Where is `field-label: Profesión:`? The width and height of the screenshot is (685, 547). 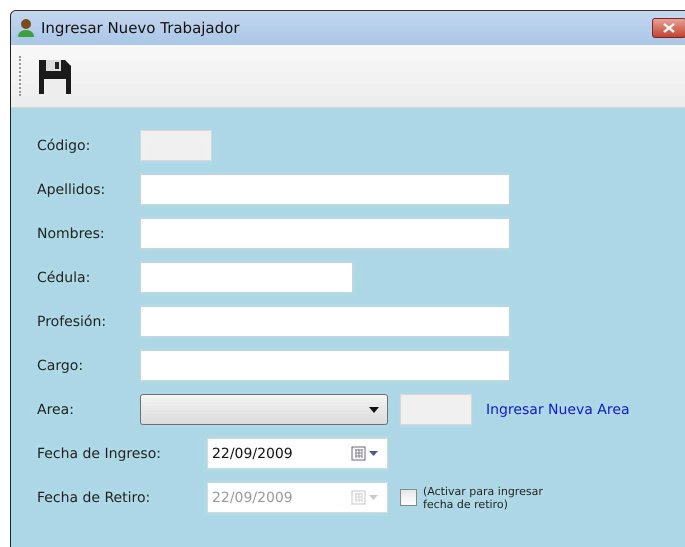 field-label: Profesión: is located at coordinates (72, 322).